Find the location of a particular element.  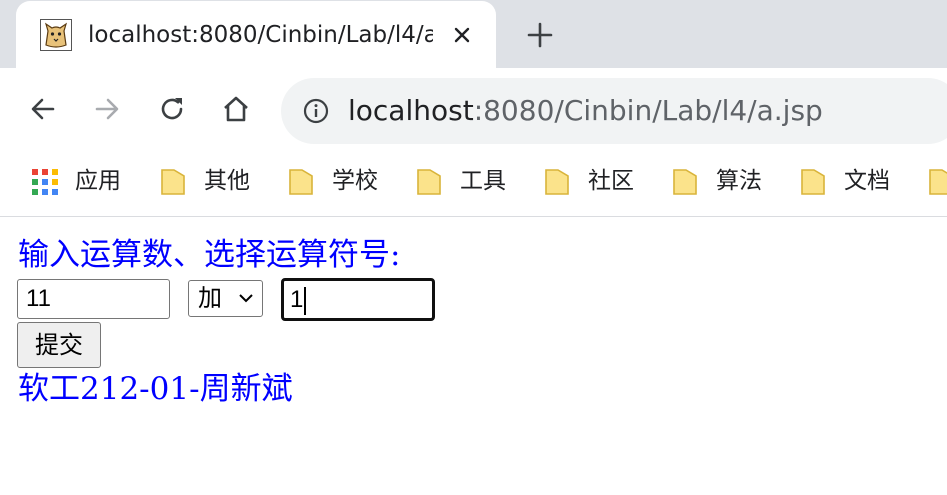

chevron-down-icon is located at coordinates (246, 298).